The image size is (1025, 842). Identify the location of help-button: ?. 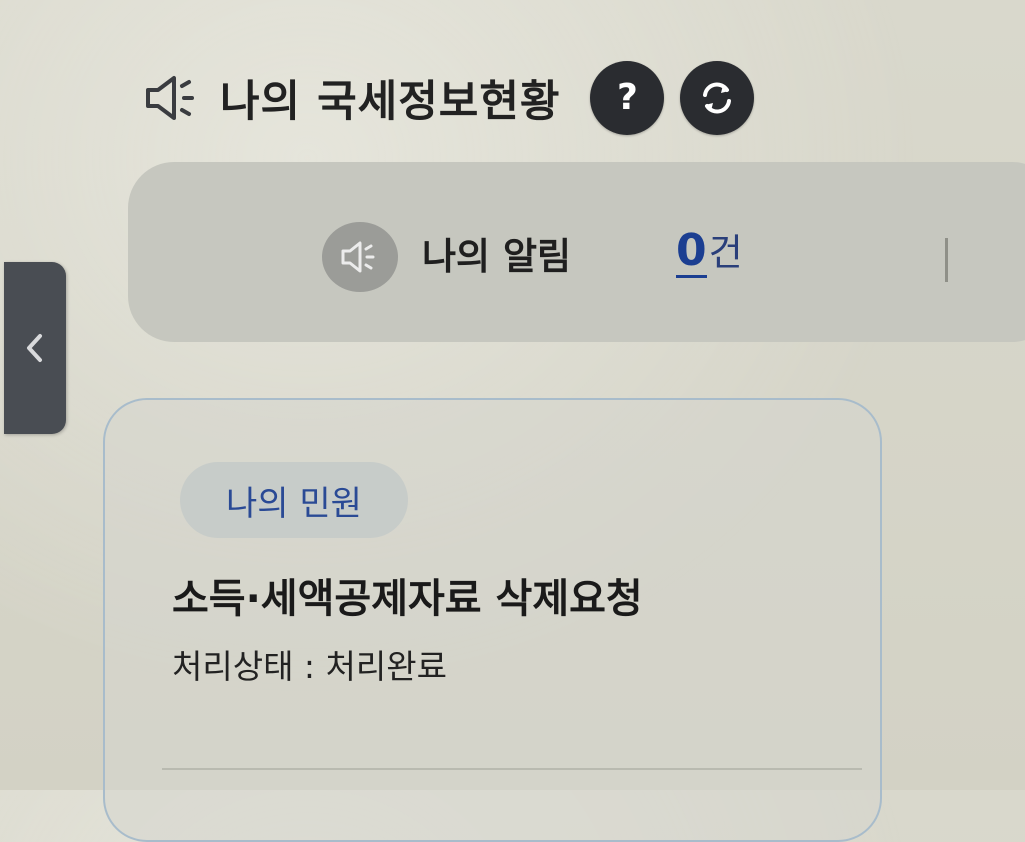
(627, 98).